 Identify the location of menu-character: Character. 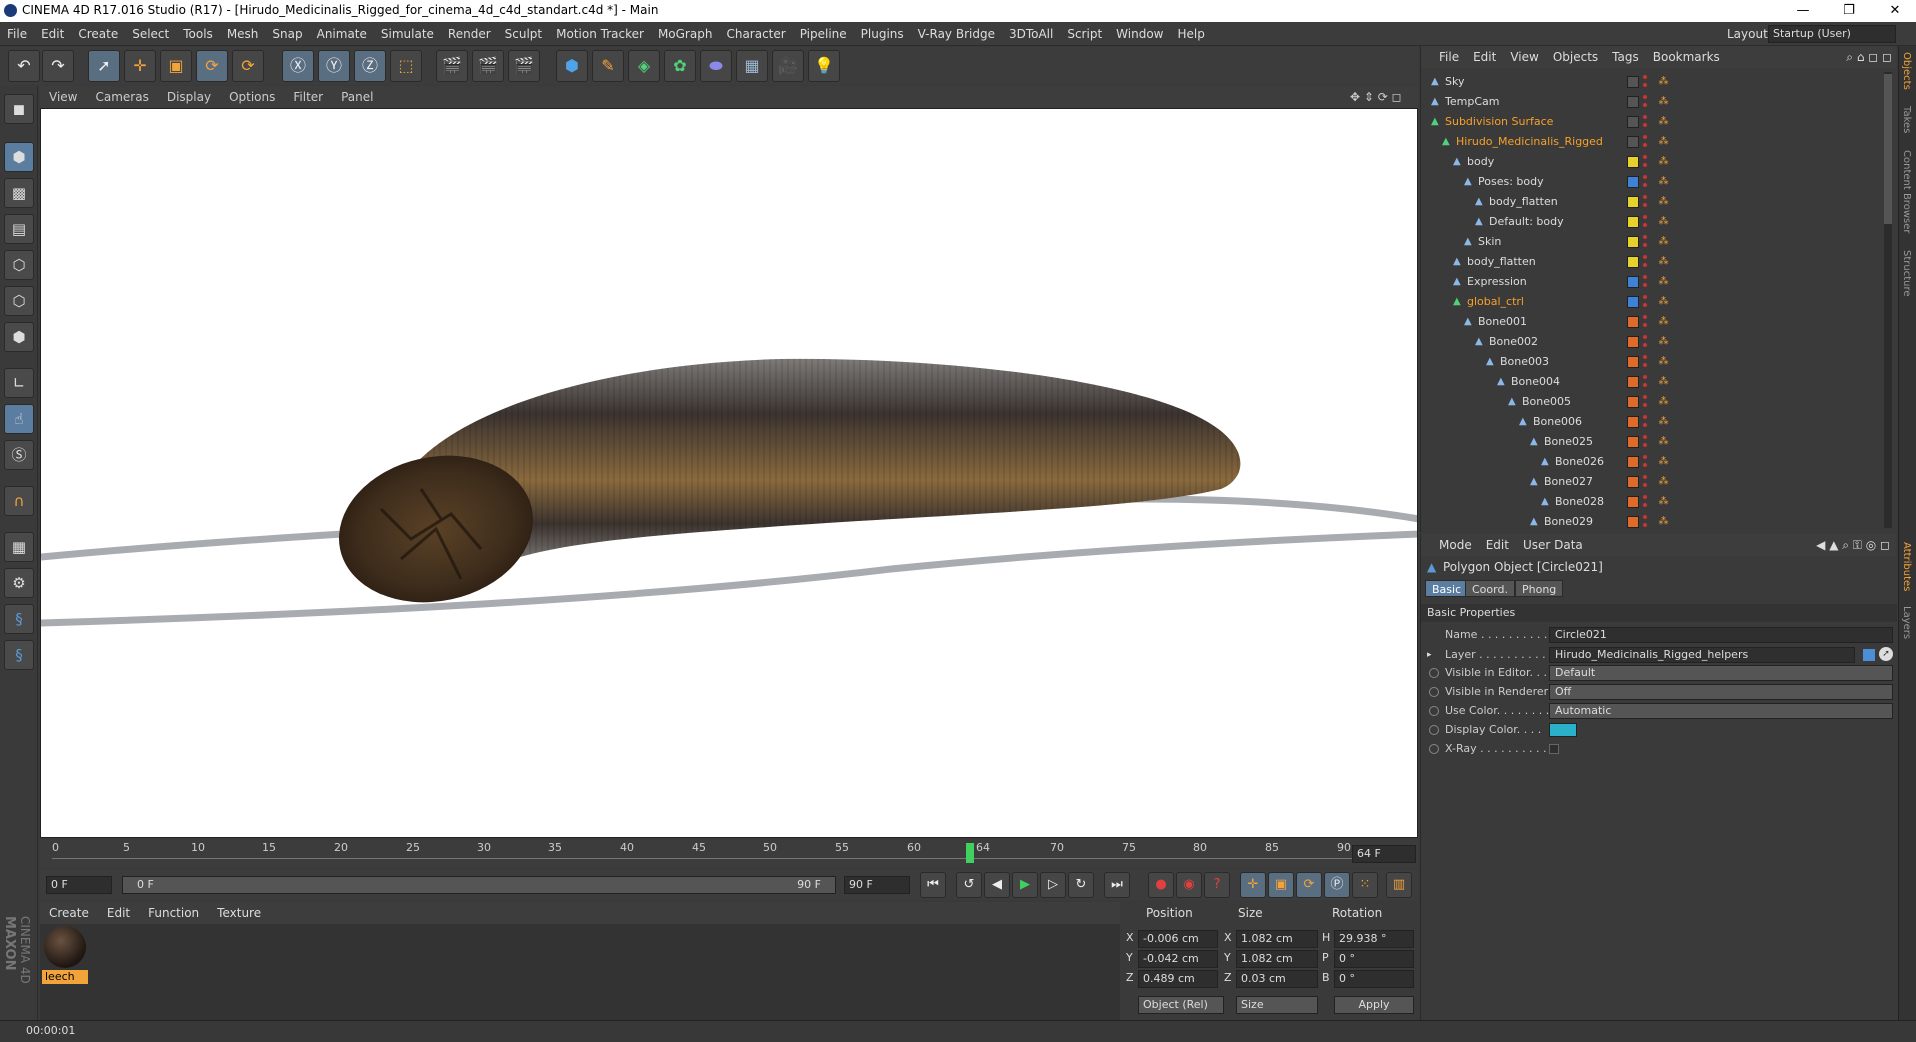
(755, 34).